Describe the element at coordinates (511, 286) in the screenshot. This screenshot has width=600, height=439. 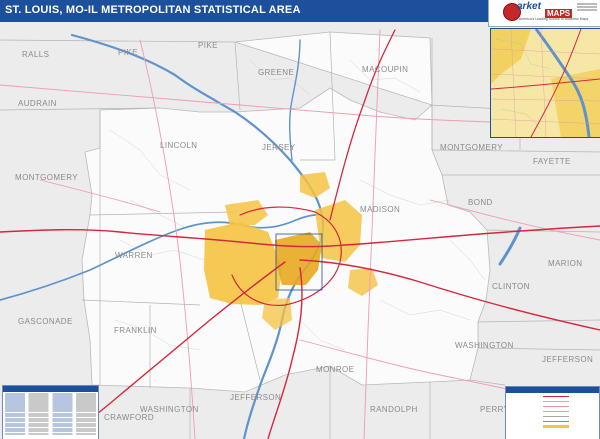
I see `county-label-clinton: CLINTON` at that location.